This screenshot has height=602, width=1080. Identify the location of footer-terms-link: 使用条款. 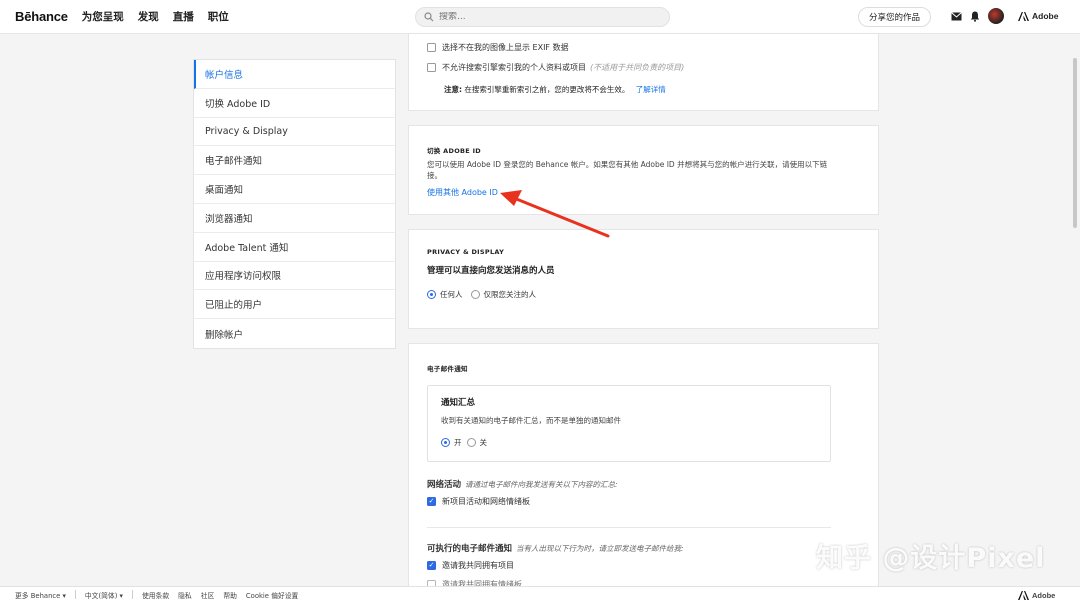
(155, 595).